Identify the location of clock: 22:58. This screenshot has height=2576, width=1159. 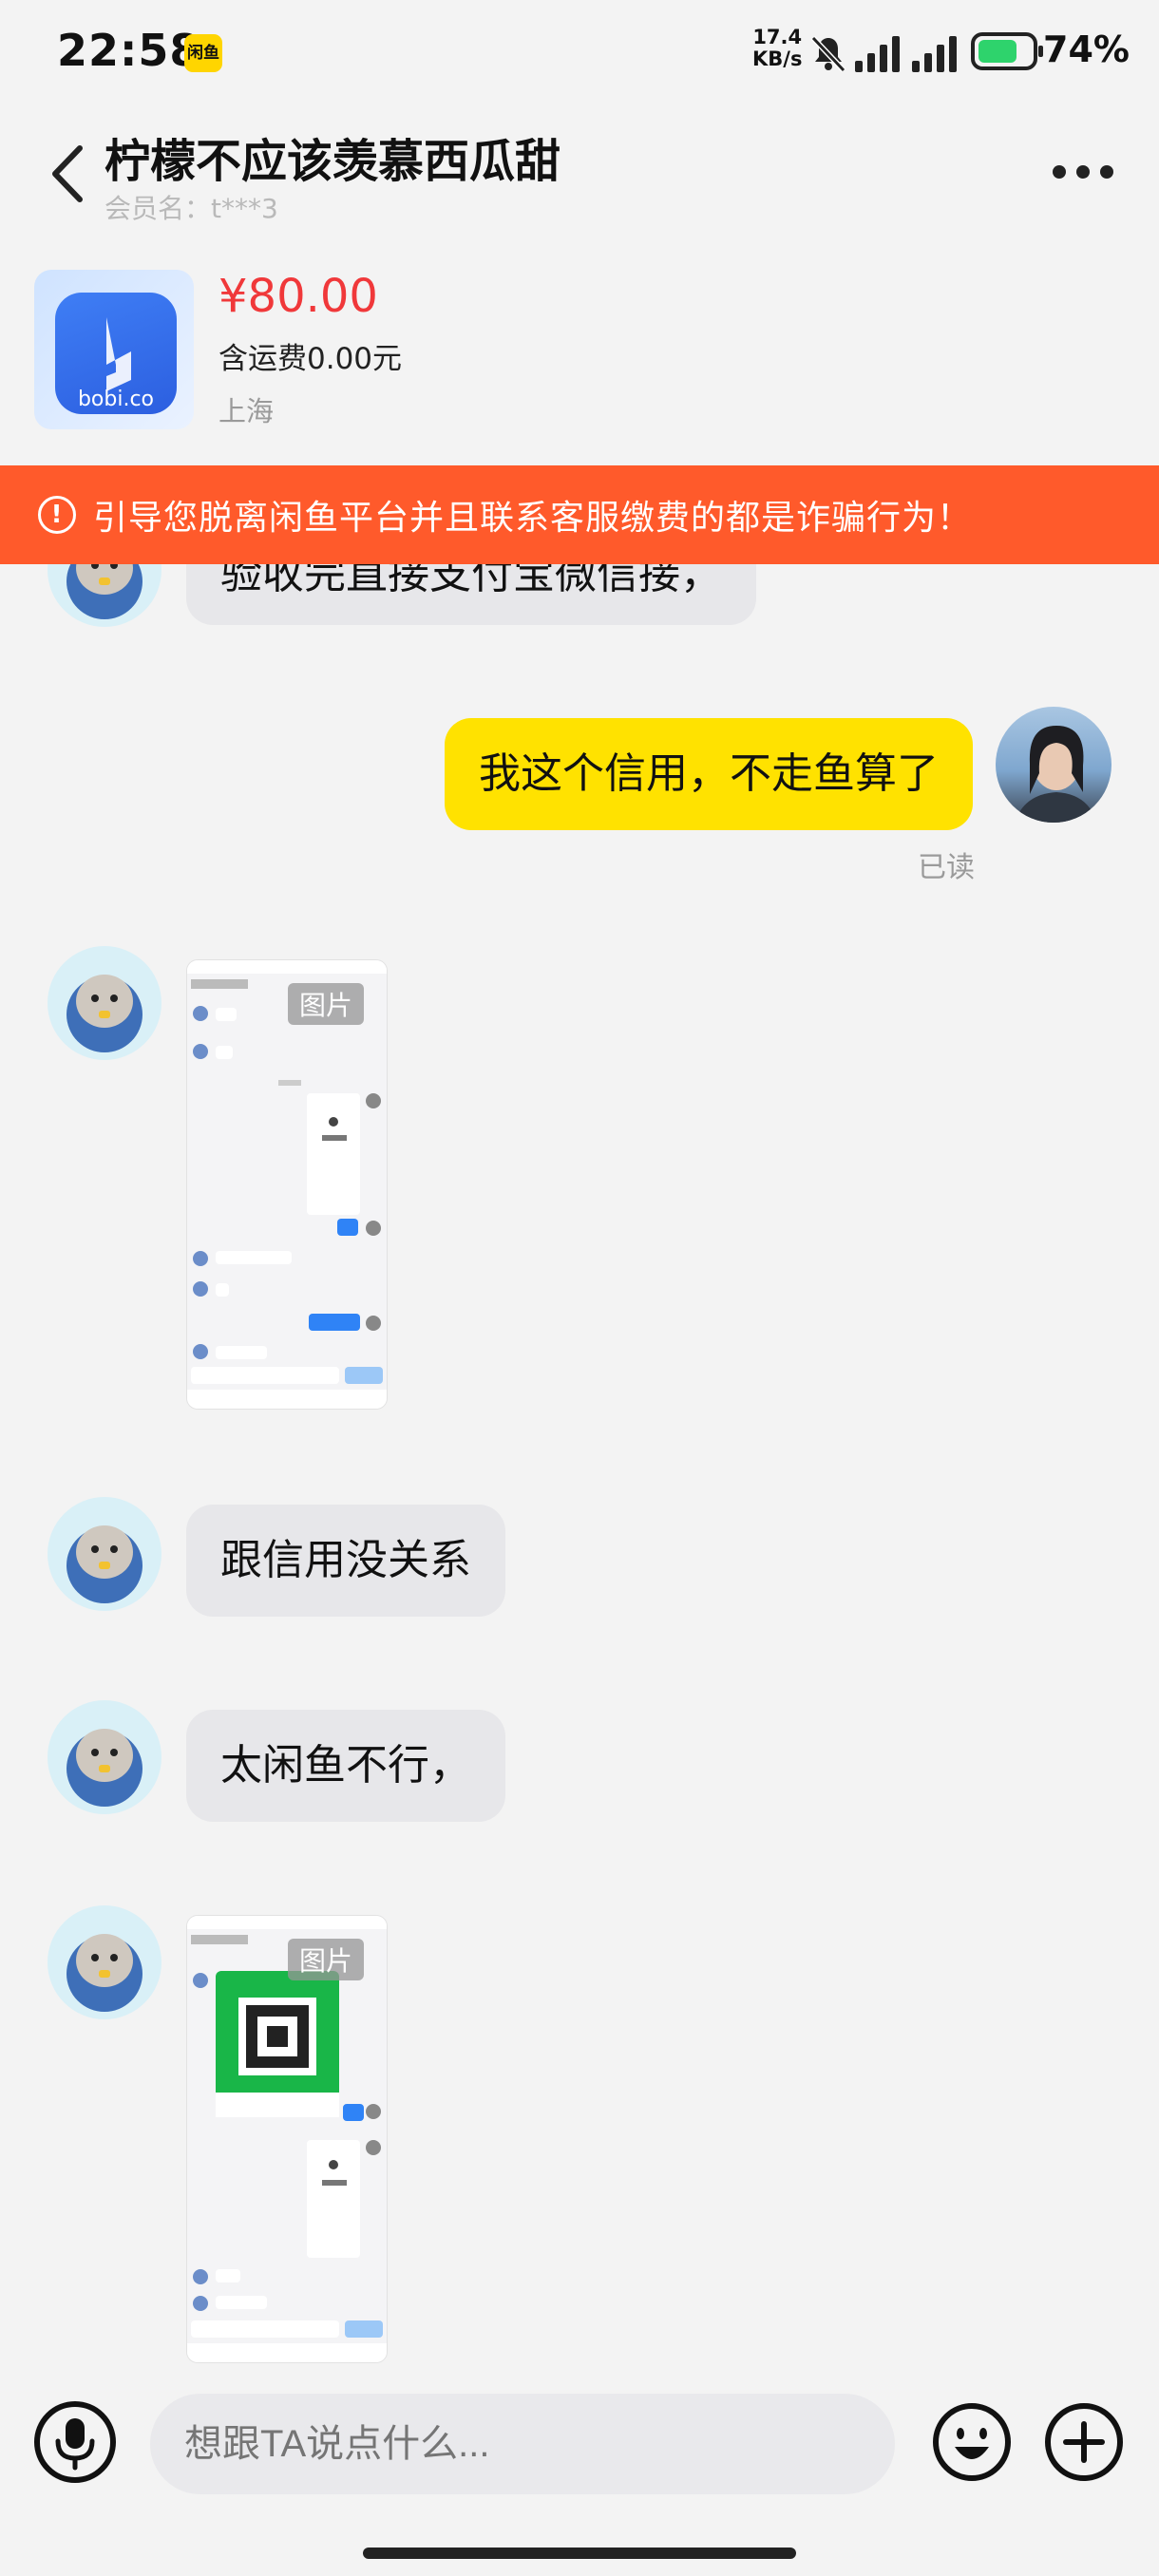
(129, 50).